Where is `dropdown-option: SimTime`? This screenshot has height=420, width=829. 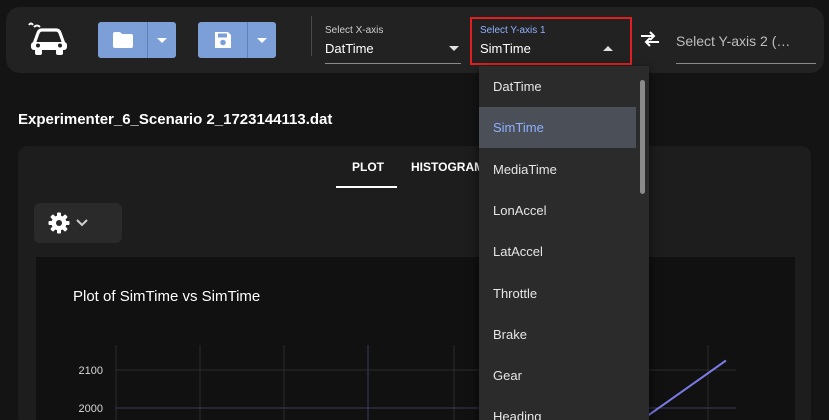 dropdown-option: SimTime is located at coordinates (557, 128).